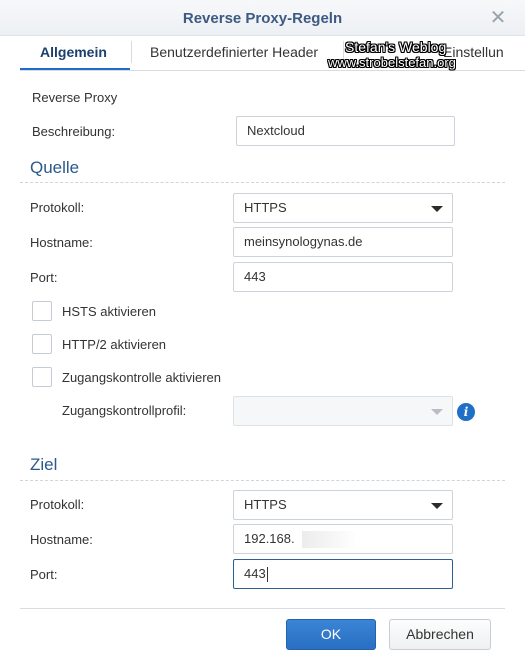  What do you see at coordinates (255, 573) in the screenshot?
I see `target-port-value: 443` at bounding box center [255, 573].